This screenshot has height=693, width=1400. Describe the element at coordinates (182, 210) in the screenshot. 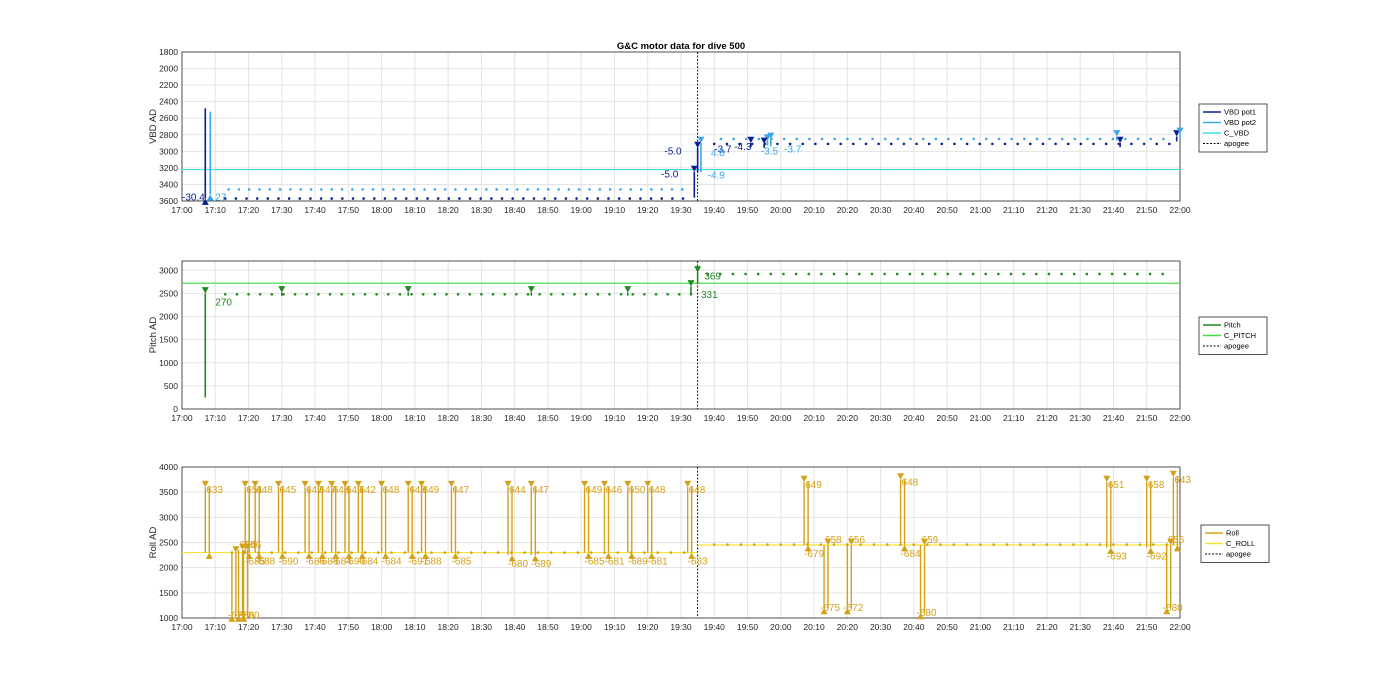

I see `x-tick-label: 17:00` at that location.